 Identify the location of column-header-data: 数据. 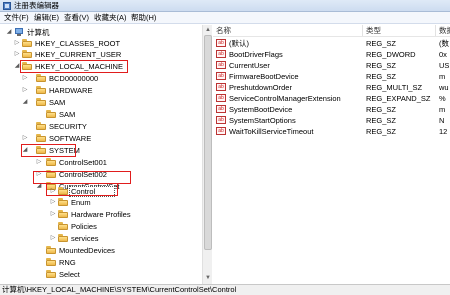
(443, 30).